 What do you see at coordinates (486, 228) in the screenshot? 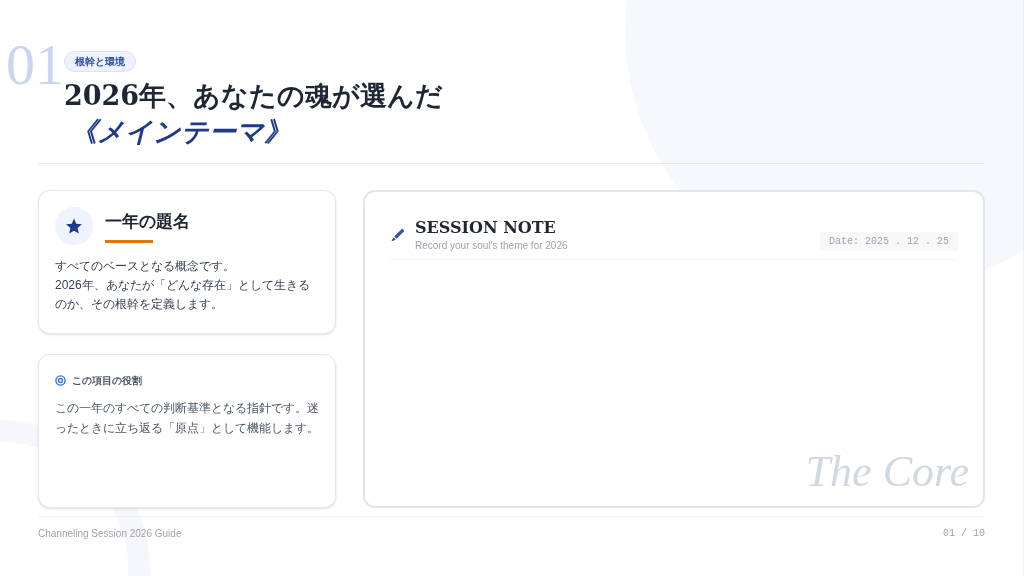
I see `note-title: SESSION NOTE` at bounding box center [486, 228].